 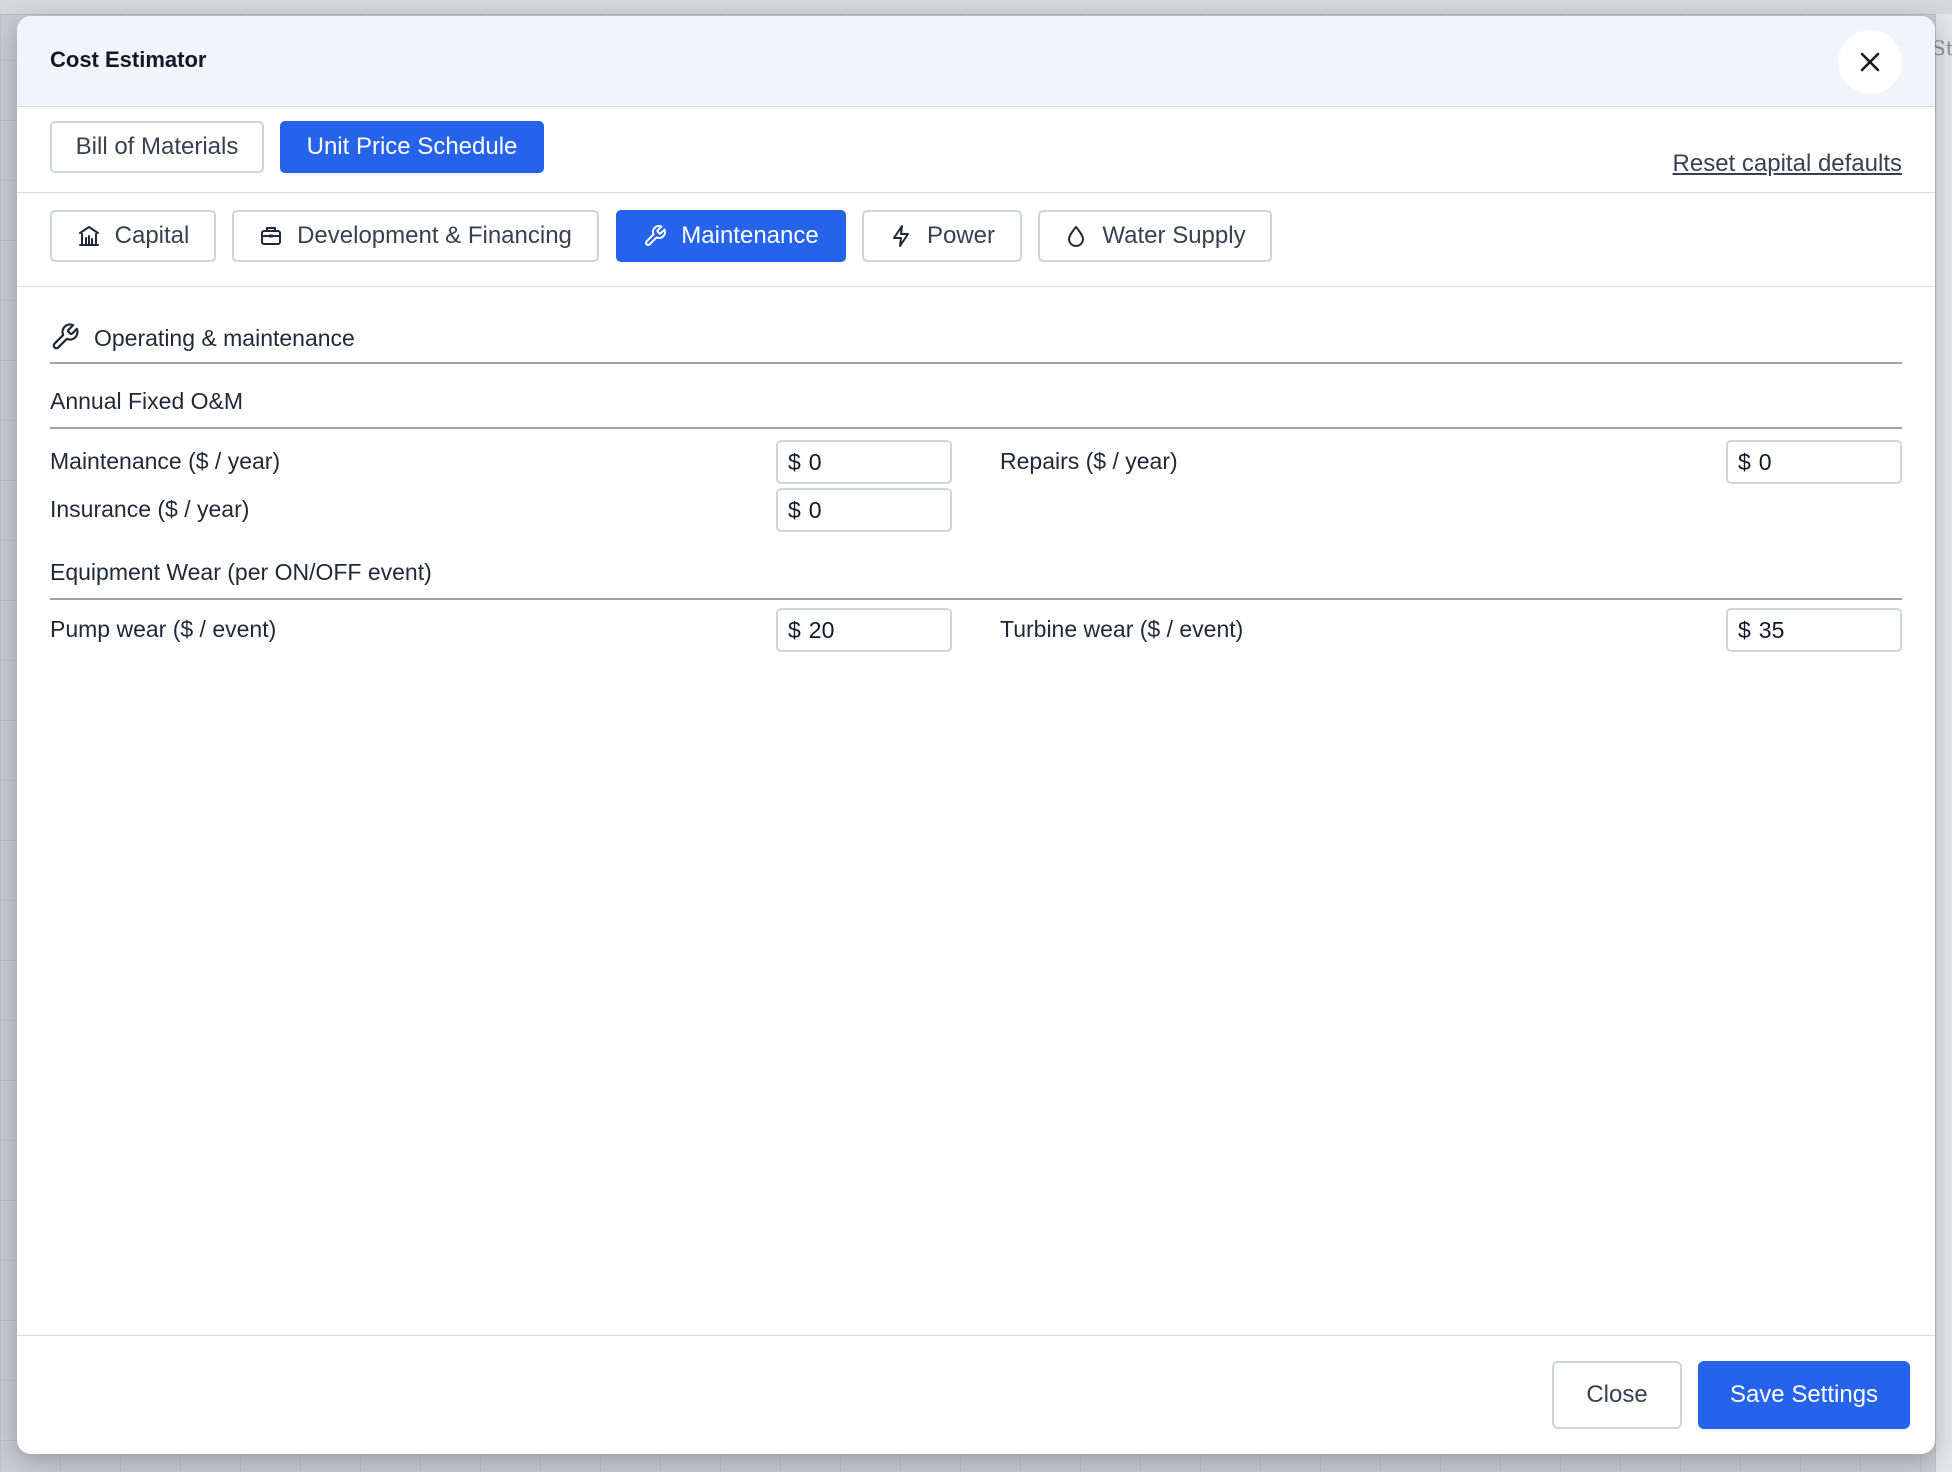 I want to click on tab-label: Unit Price Schedule, so click(x=412, y=146).